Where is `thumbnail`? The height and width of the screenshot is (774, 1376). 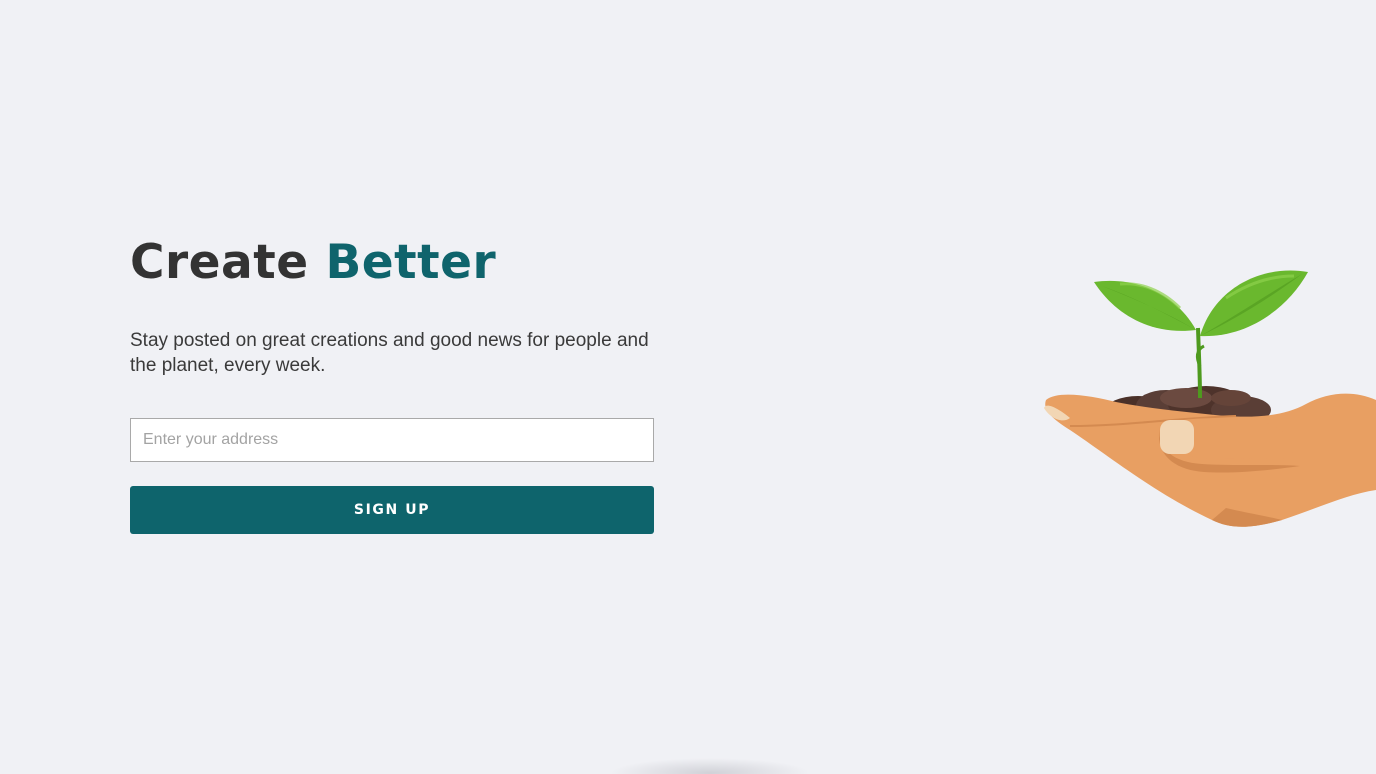 thumbnail is located at coordinates (1177, 437).